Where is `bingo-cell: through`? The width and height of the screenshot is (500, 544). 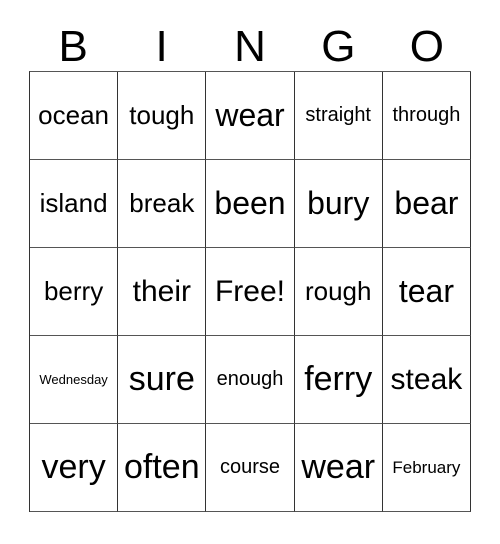
bingo-cell: through is located at coordinates (427, 116).